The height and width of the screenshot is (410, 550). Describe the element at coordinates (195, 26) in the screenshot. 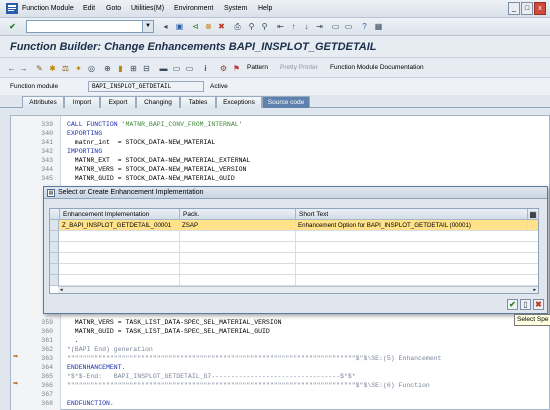

I see `back-icon: ⊲` at that location.